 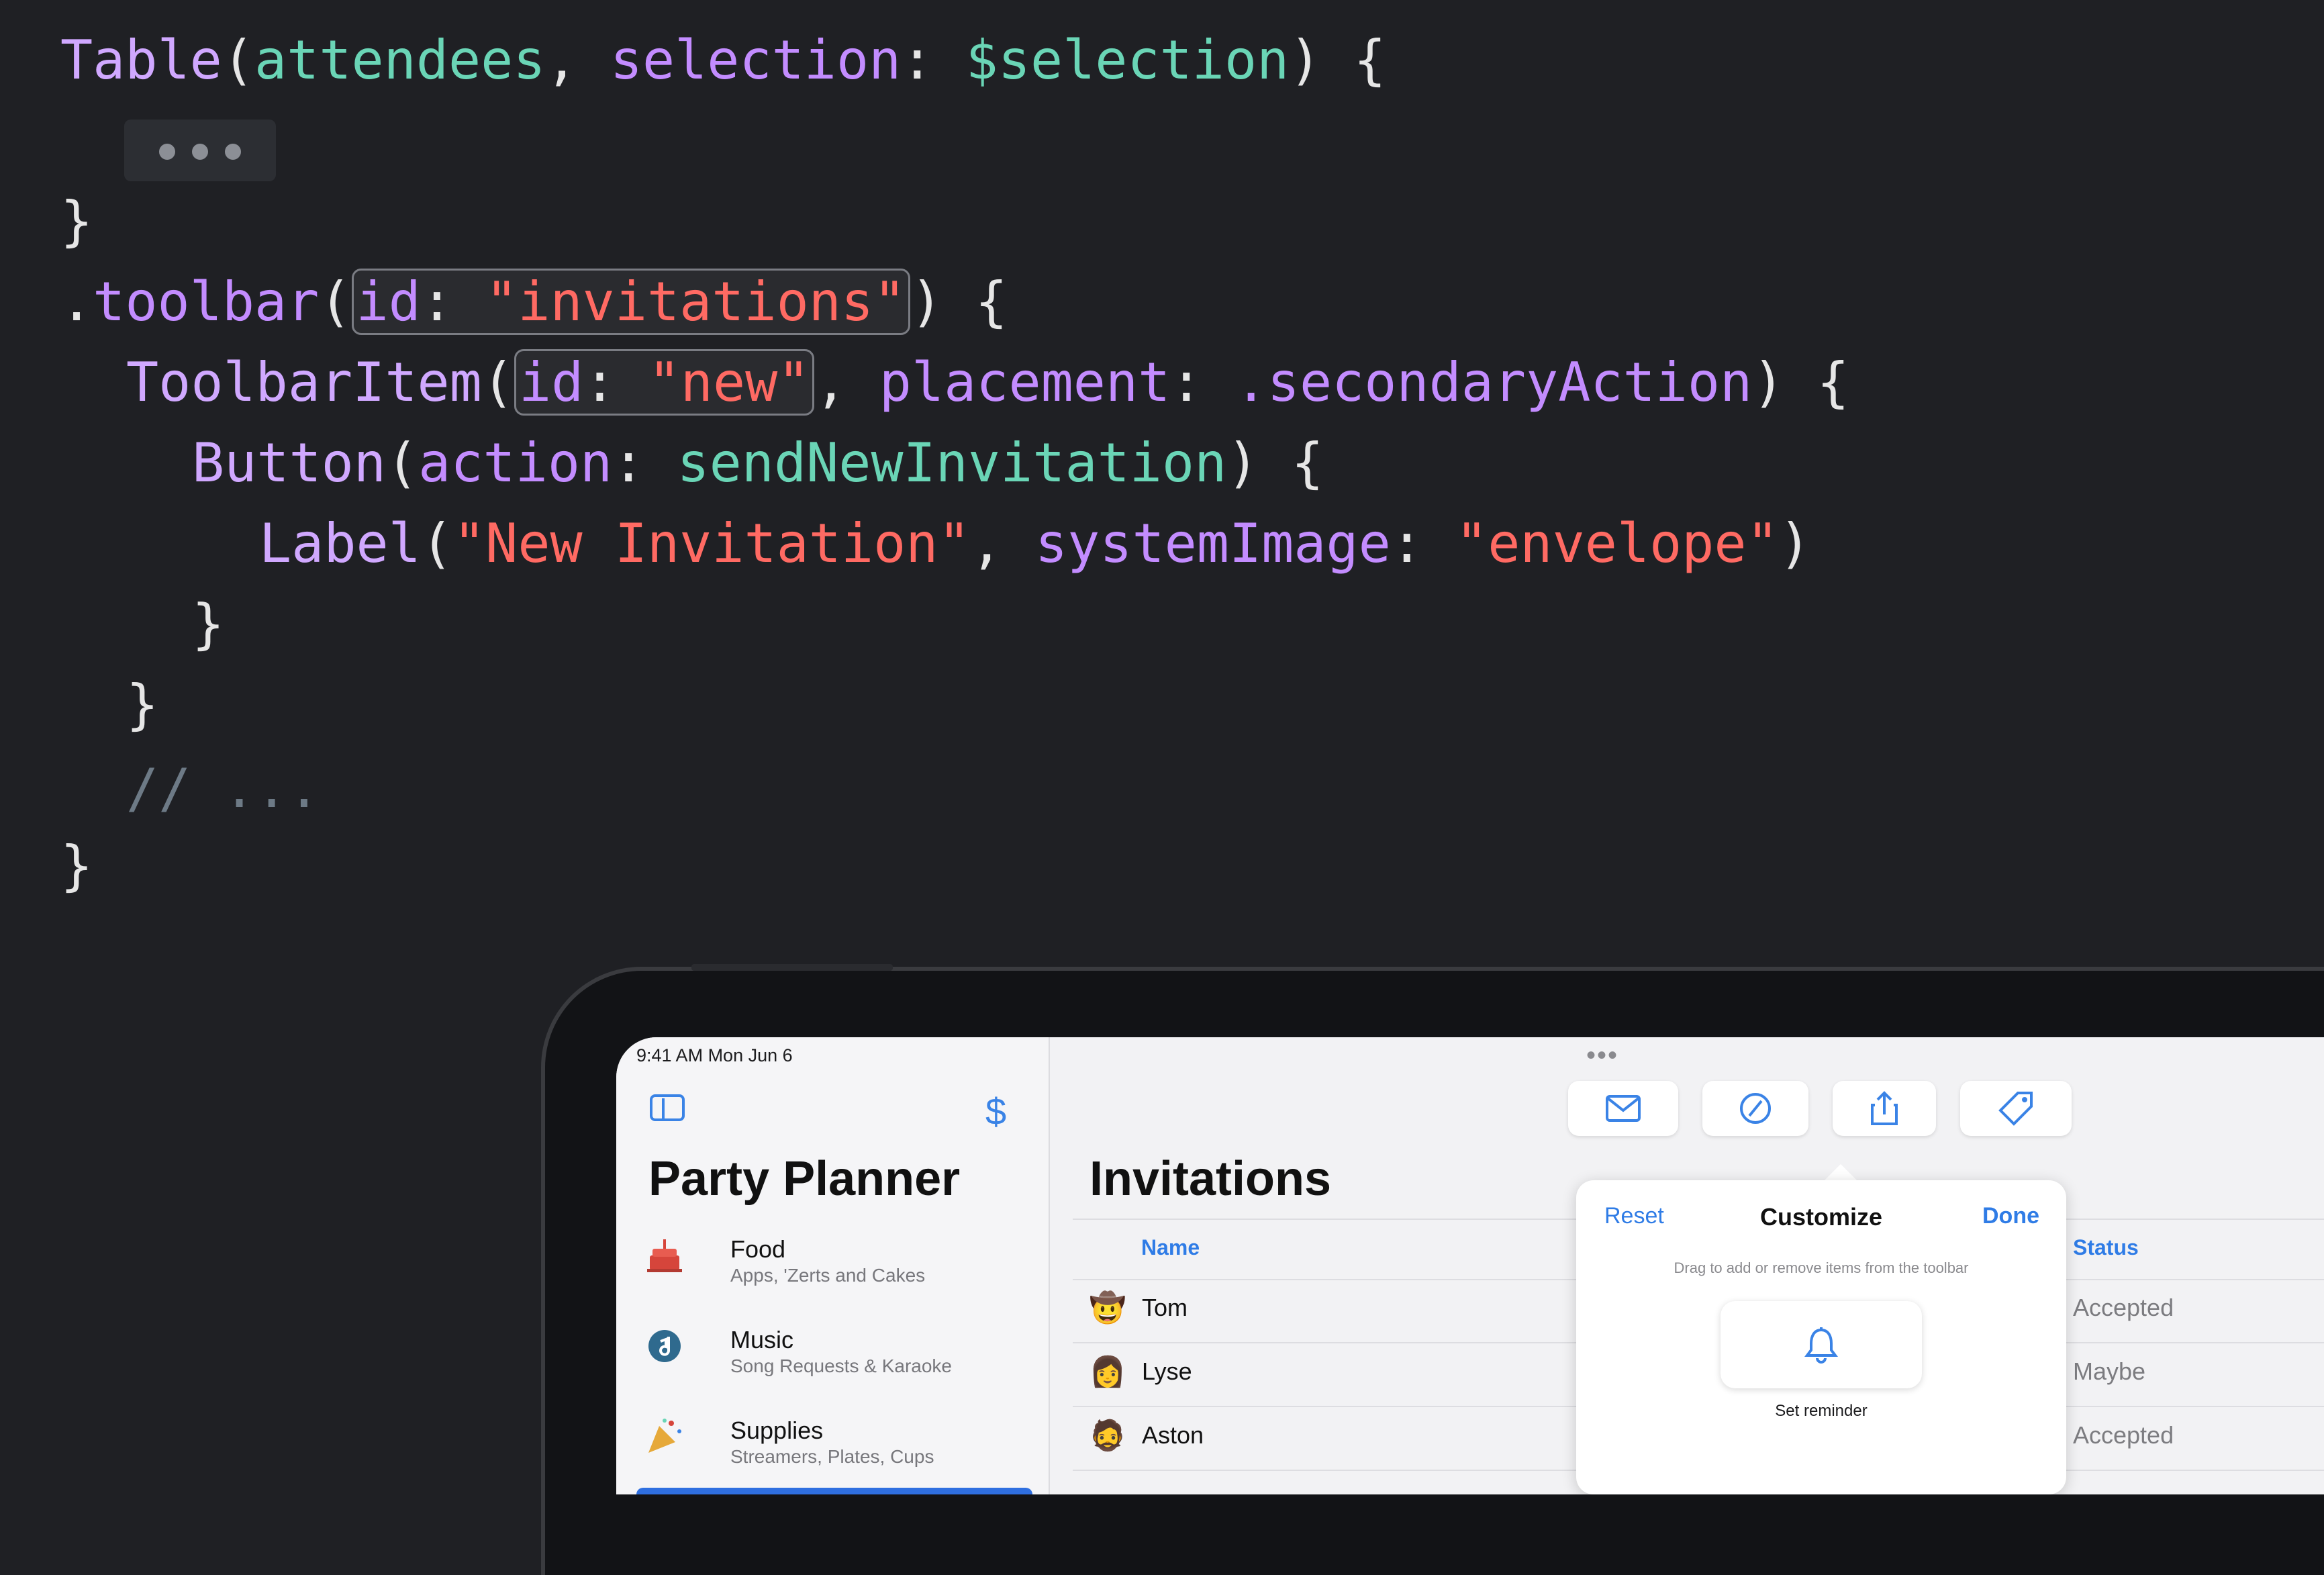 I want to click on code-token: ., so click(x=76, y=302).